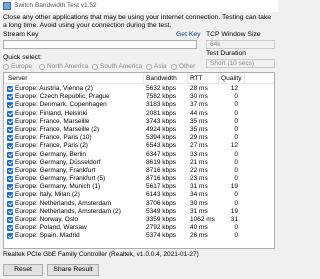 The image size is (320, 279). Describe the element at coordinates (202, 219) in the screenshot. I see `rtt-value: 1062 ms` at that location.